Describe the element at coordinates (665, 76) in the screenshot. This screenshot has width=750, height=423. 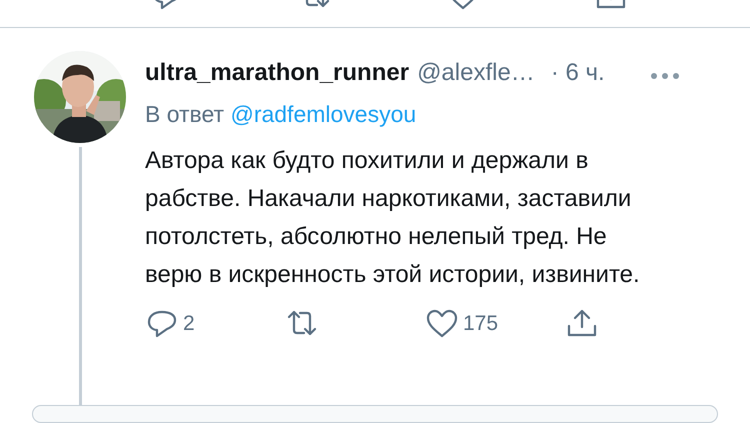
I see `more-icon` at that location.